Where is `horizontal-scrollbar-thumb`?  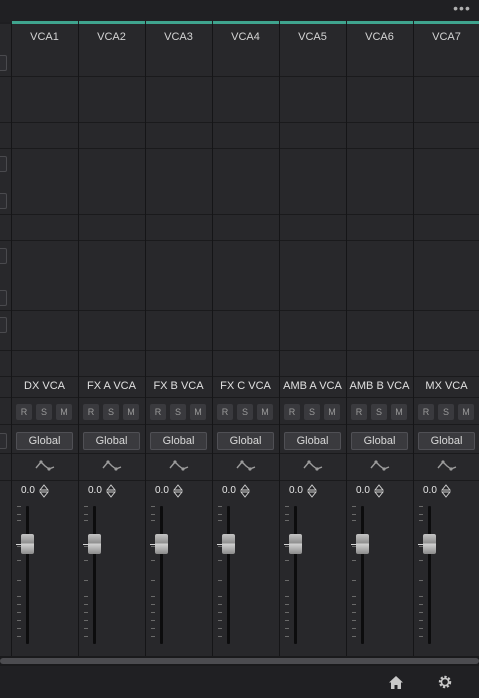
horizontal-scrollbar-thumb is located at coordinates (239, 661).